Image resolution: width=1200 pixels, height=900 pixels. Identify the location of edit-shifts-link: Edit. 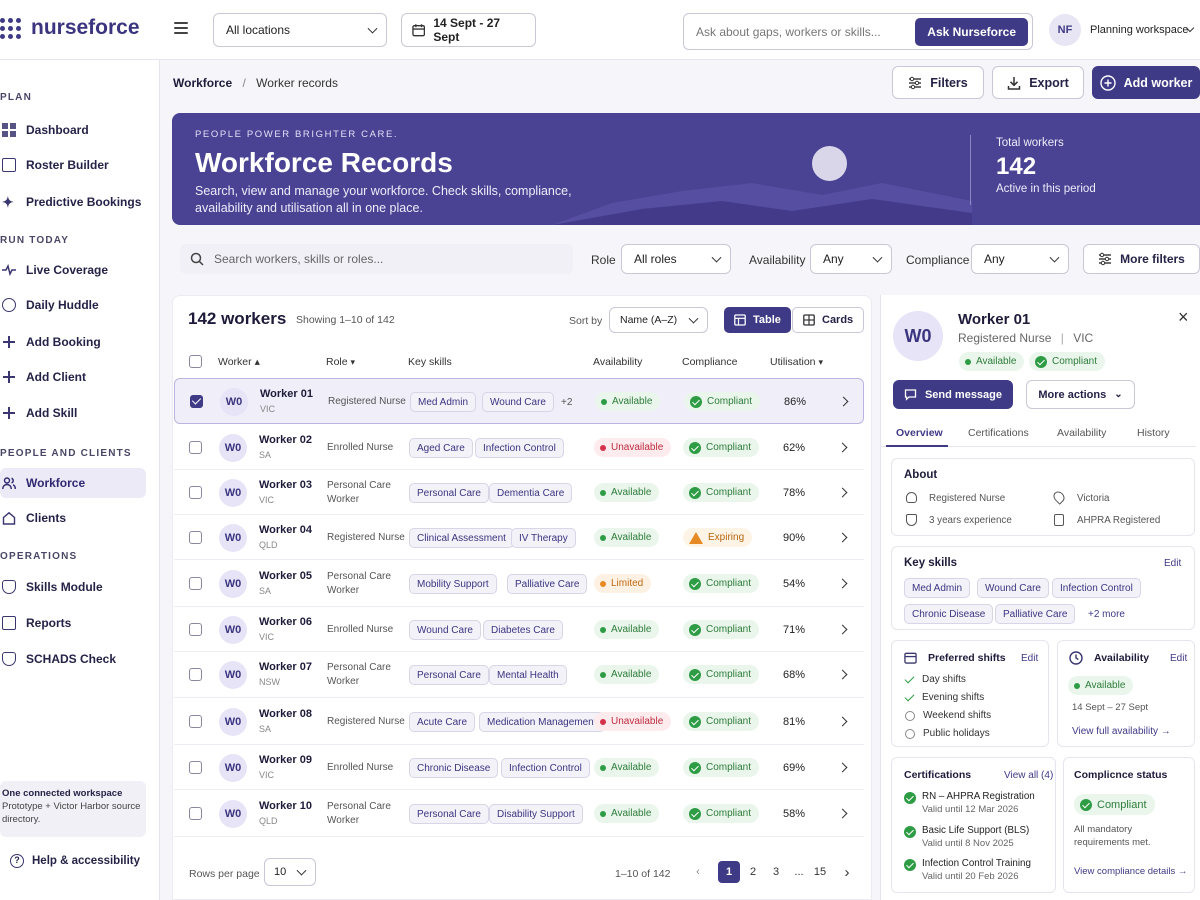
(1029, 658).